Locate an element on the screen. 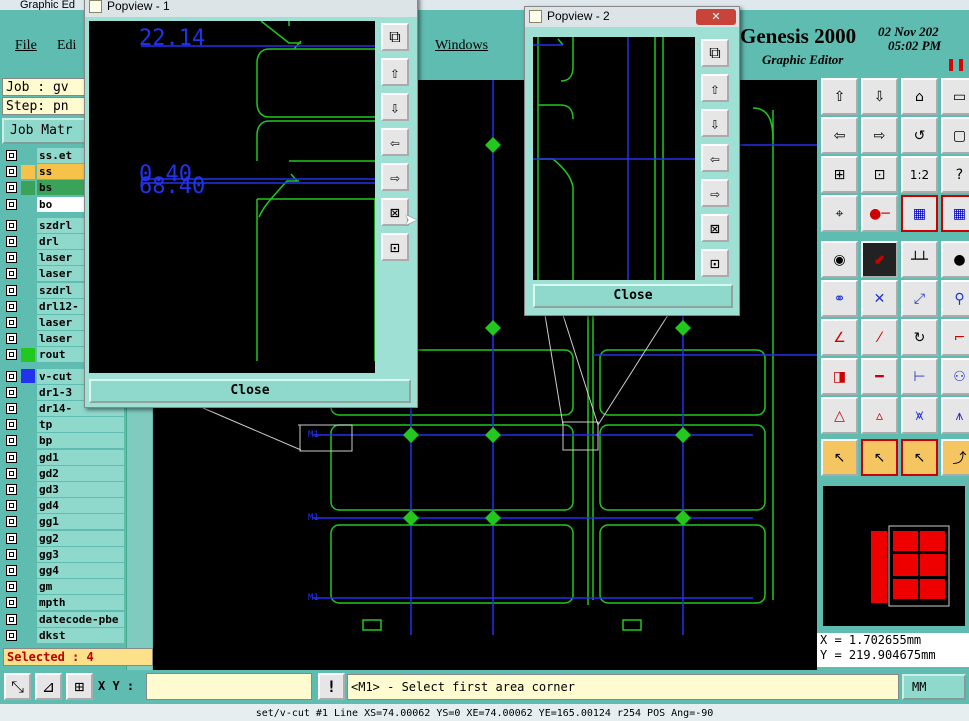 Image resolution: width=969 pixels, height=721 pixels. popview-pan-up-icon: ⇧ is located at coordinates (395, 72).